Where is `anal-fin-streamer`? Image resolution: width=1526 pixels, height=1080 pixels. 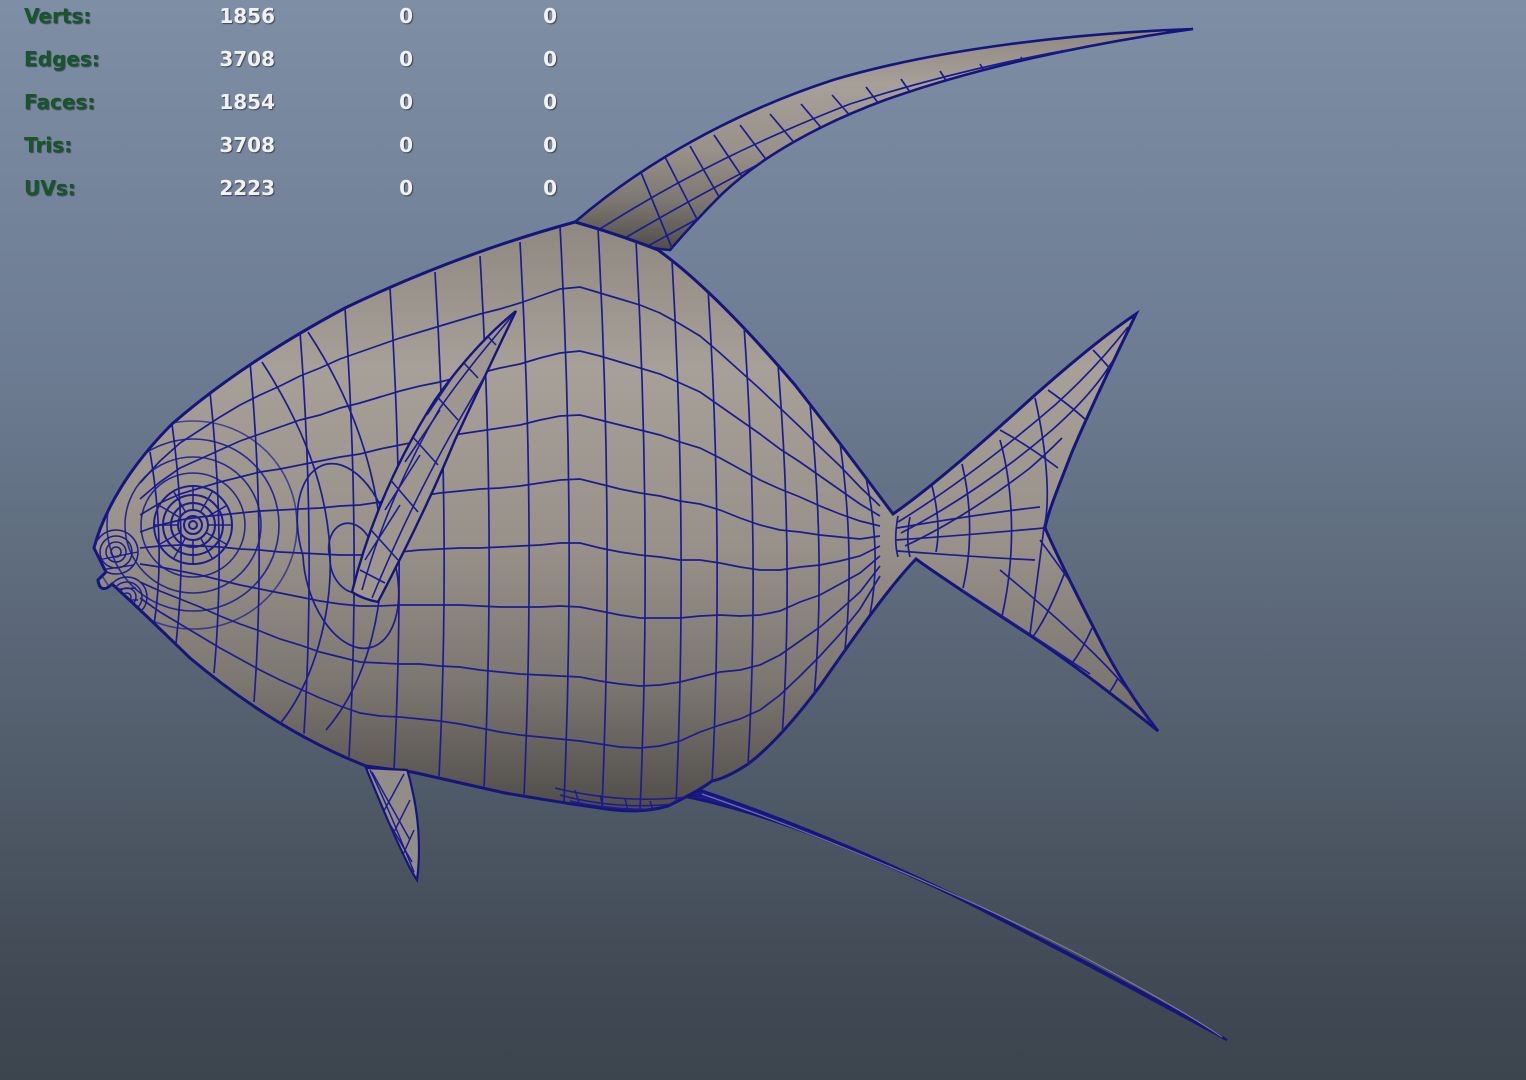
anal-fin-streamer is located at coordinates (955, 915).